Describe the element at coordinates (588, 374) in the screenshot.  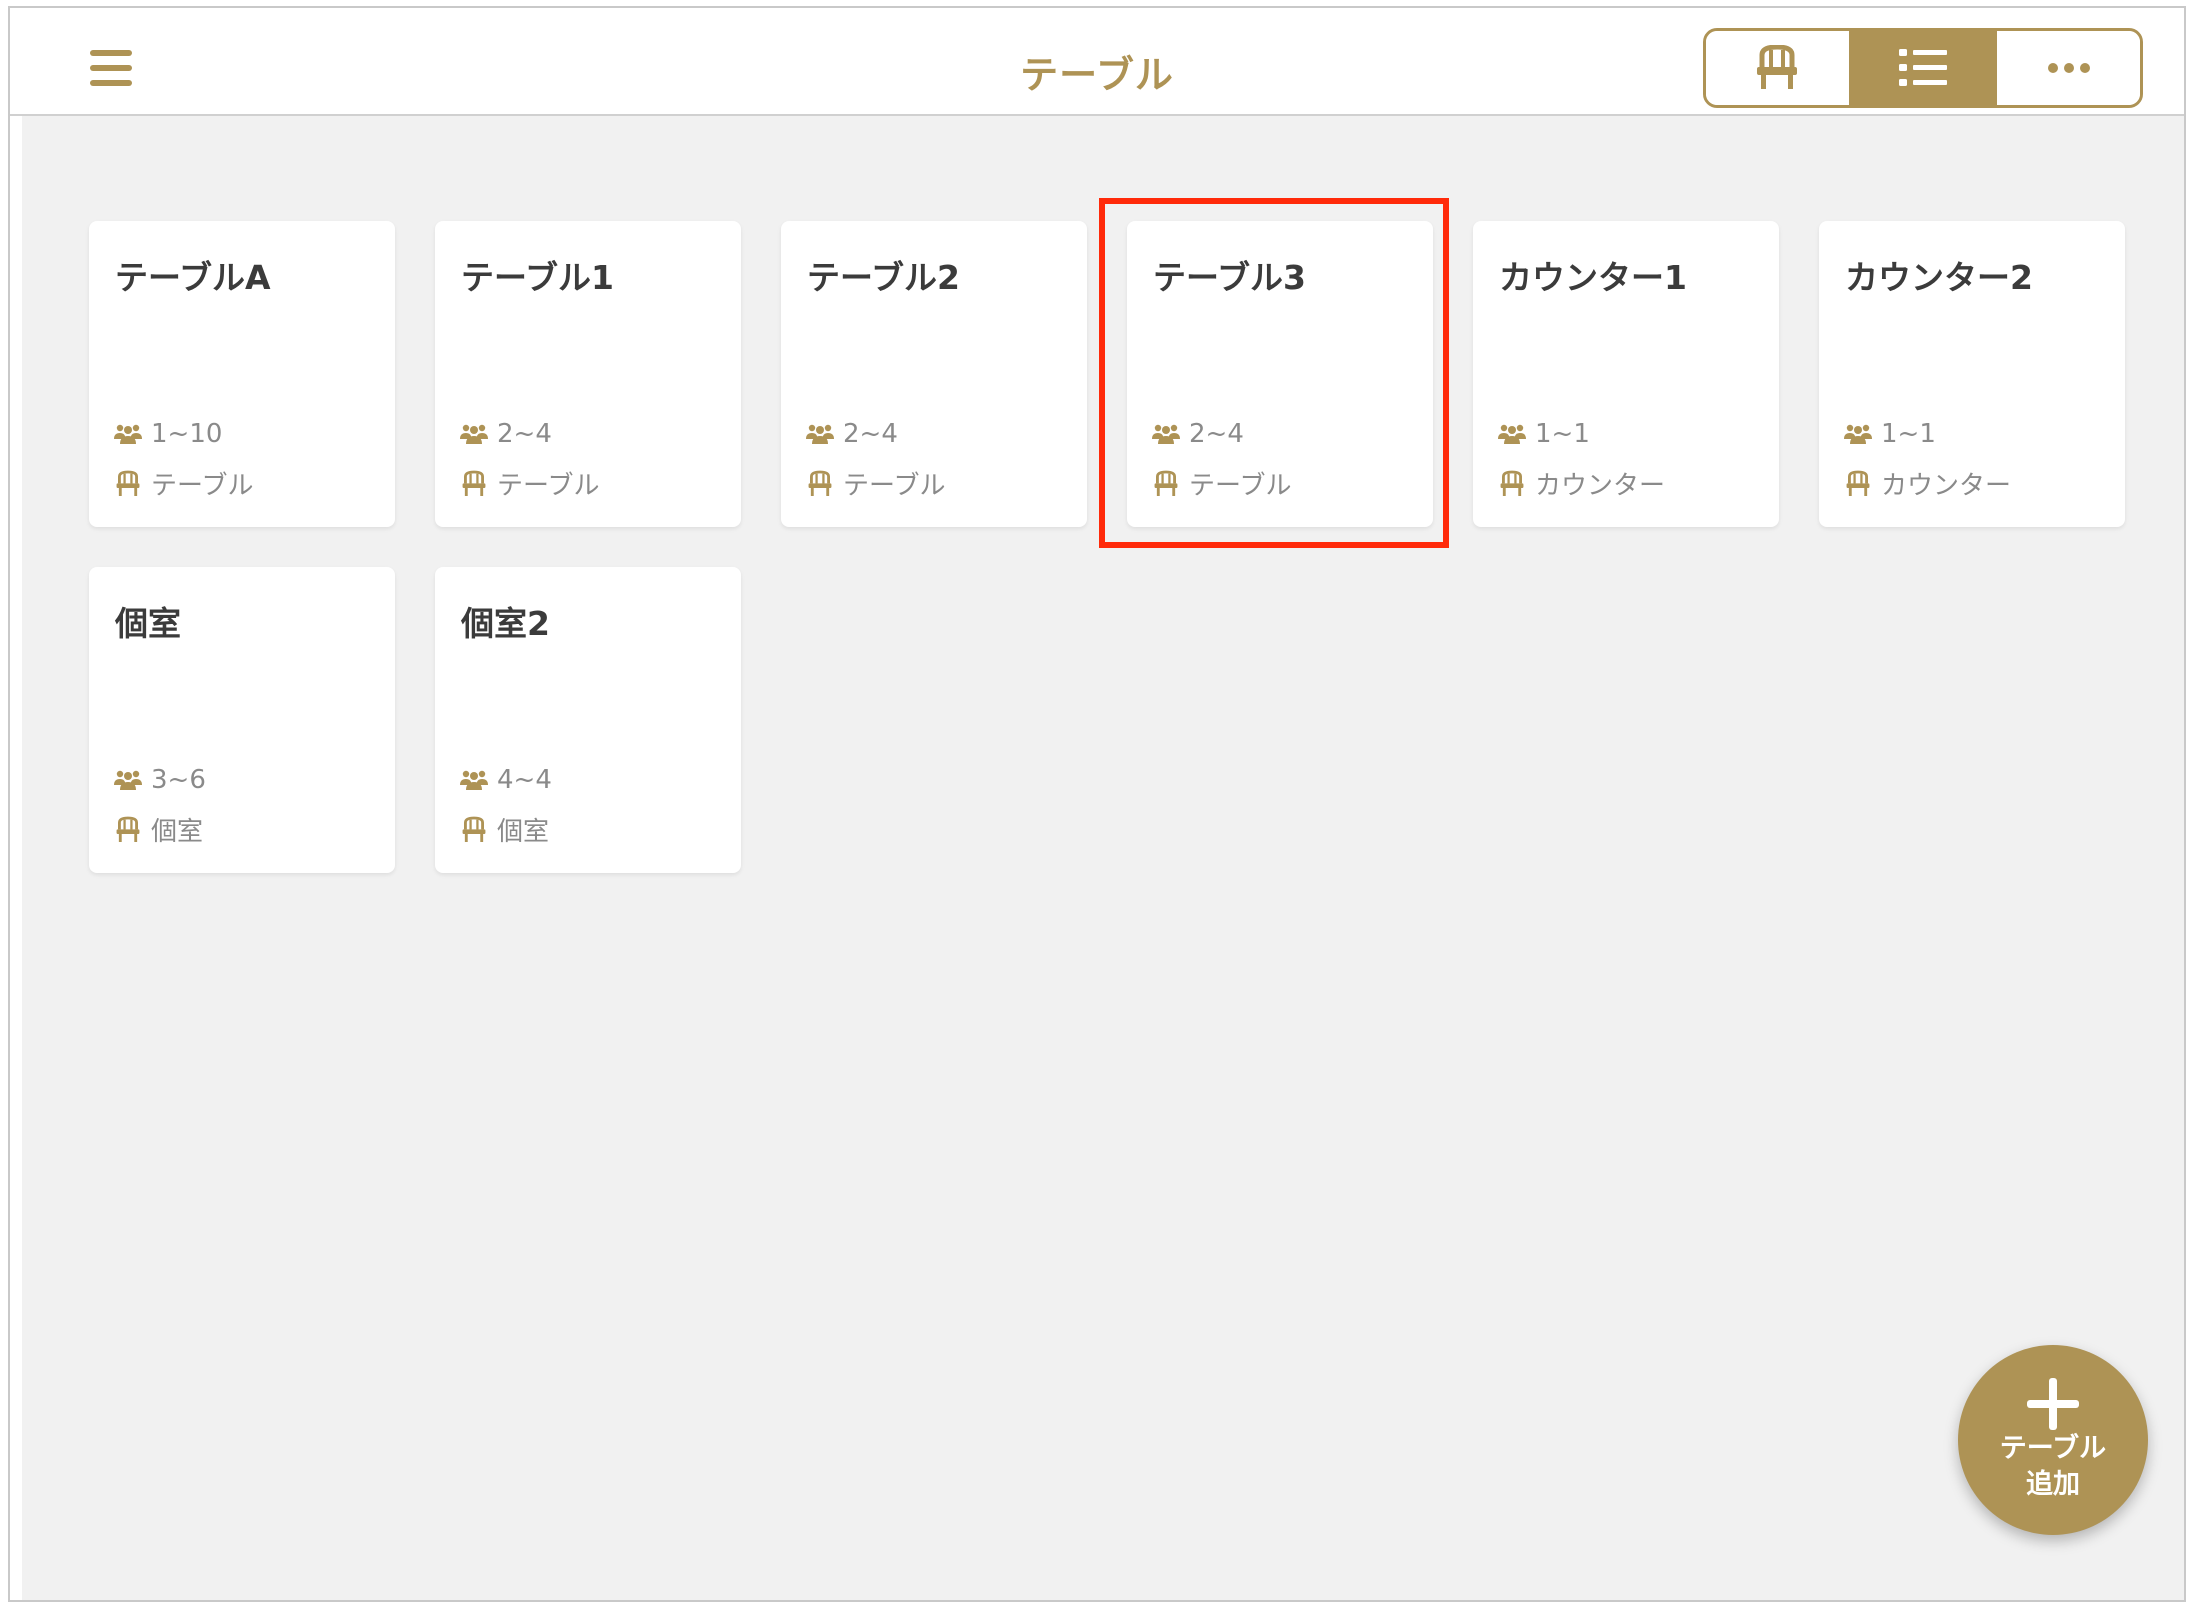
I see `table-card: テーブル1 2~4 テーブル` at that location.